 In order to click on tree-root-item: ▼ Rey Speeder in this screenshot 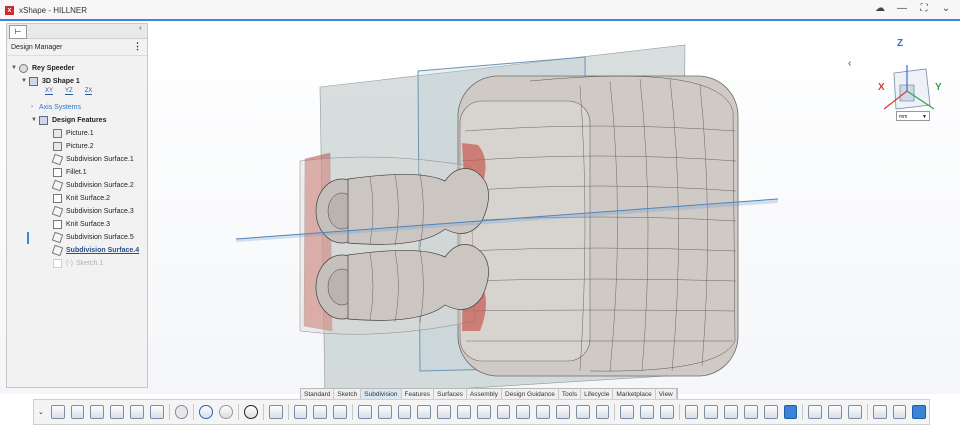, I will do `click(42, 68)`.